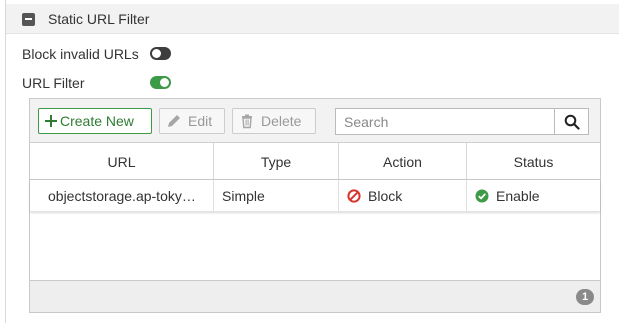 This screenshot has width=619, height=323. Describe the element at coordinates (276, 196) in the screenshot. I see `type-cell: Simple` at that location.